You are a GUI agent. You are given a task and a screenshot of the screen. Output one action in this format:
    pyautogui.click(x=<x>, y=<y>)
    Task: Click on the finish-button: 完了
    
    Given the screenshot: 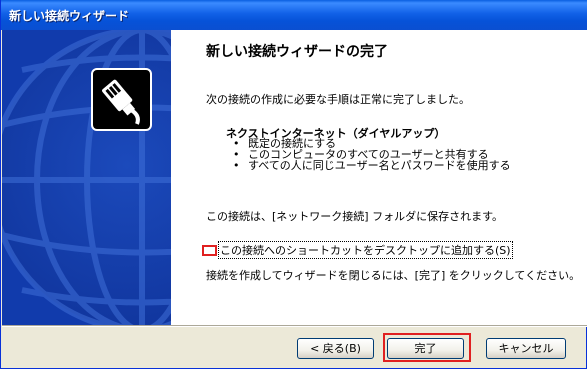 What is the action you would take?
    pyautogui.click(x=425, y=348)
    